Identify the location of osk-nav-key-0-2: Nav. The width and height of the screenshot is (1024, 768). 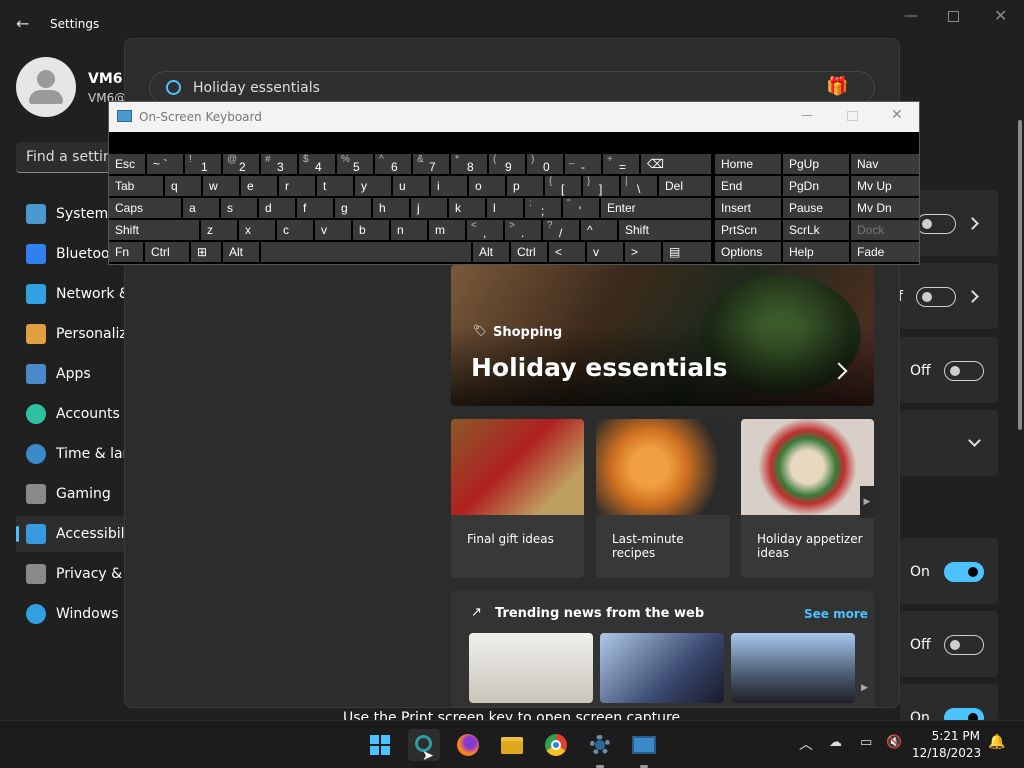
(885, 164).